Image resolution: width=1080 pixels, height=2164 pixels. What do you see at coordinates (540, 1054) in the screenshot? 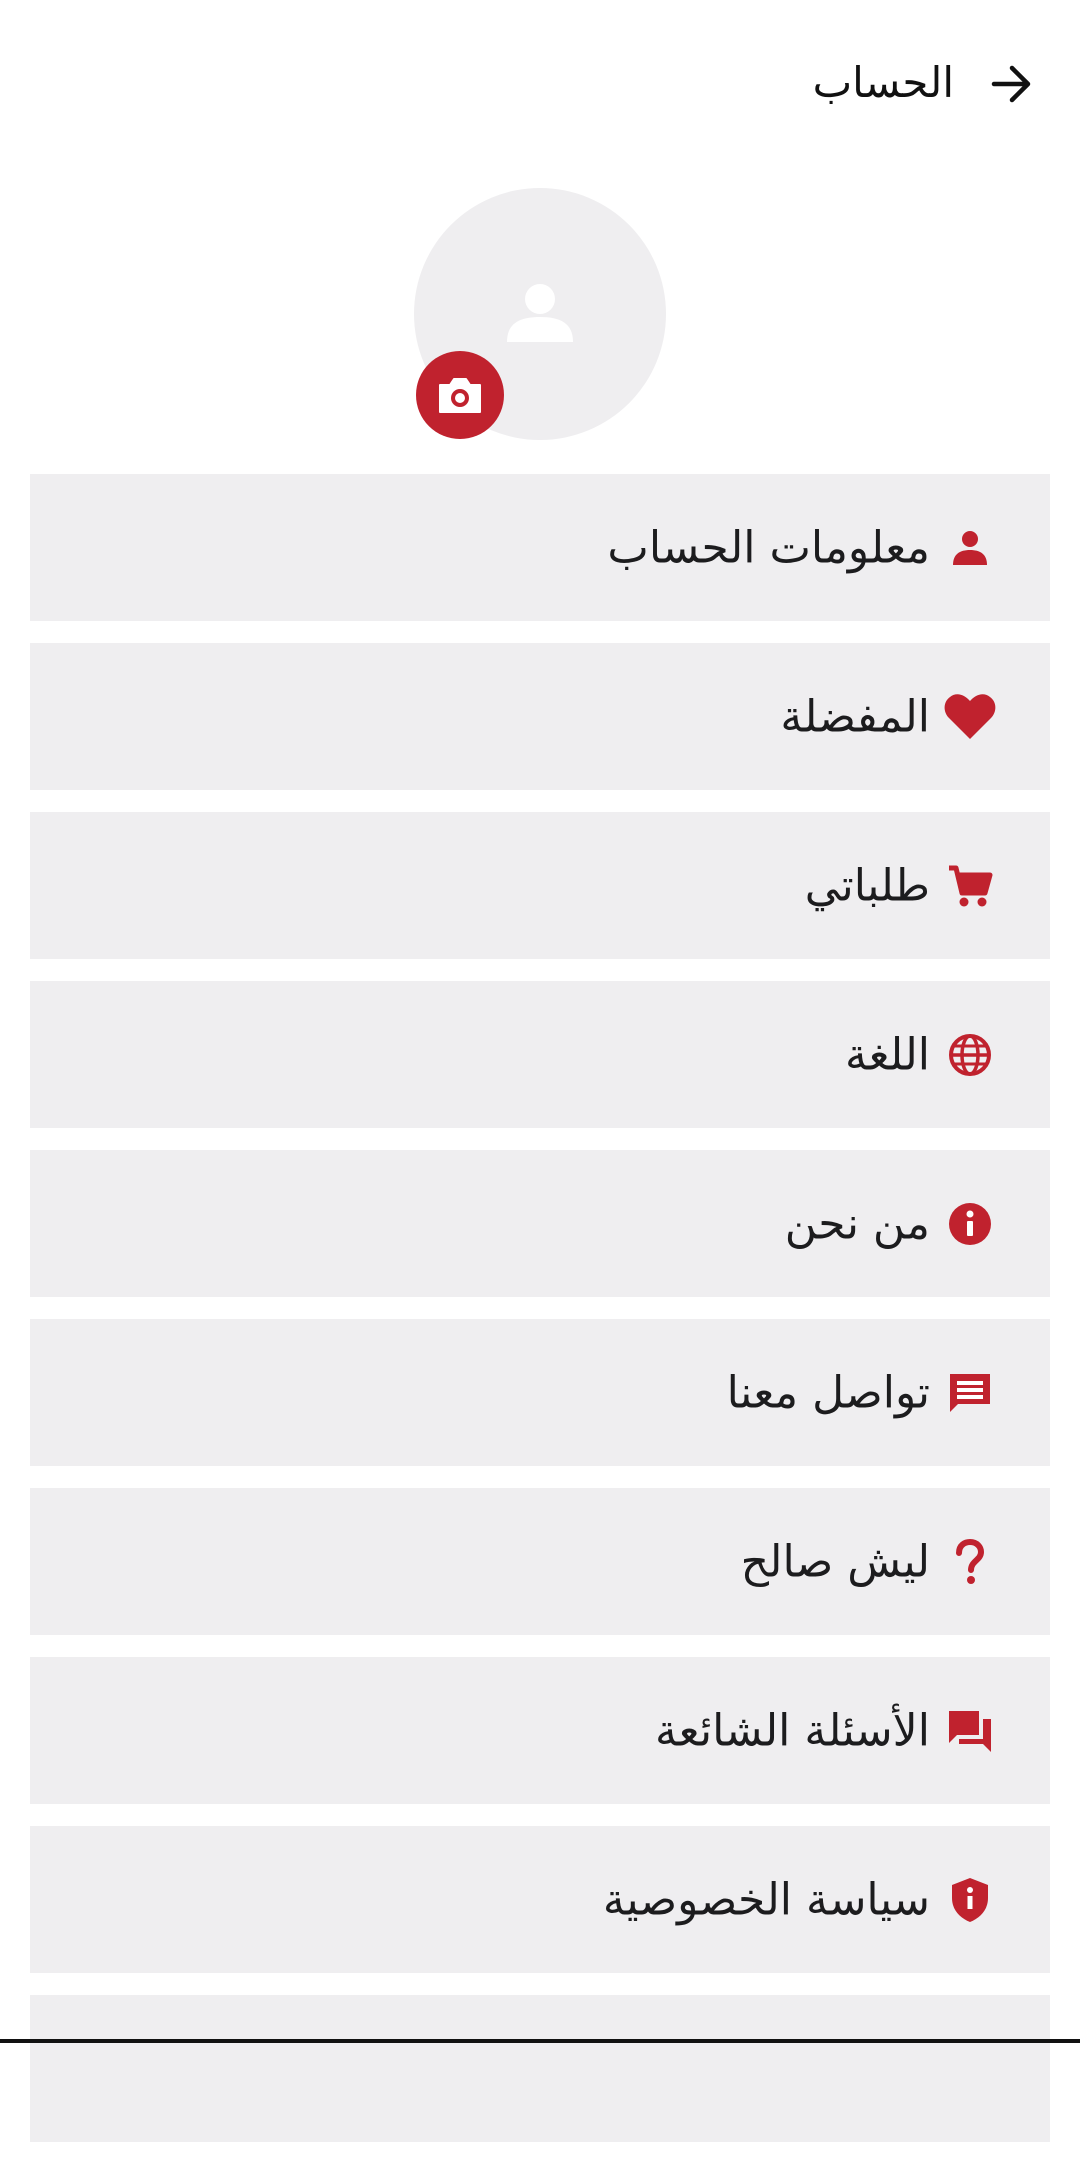
I see `menu-item-language: اللغة` at bounding box center [540, 1054].